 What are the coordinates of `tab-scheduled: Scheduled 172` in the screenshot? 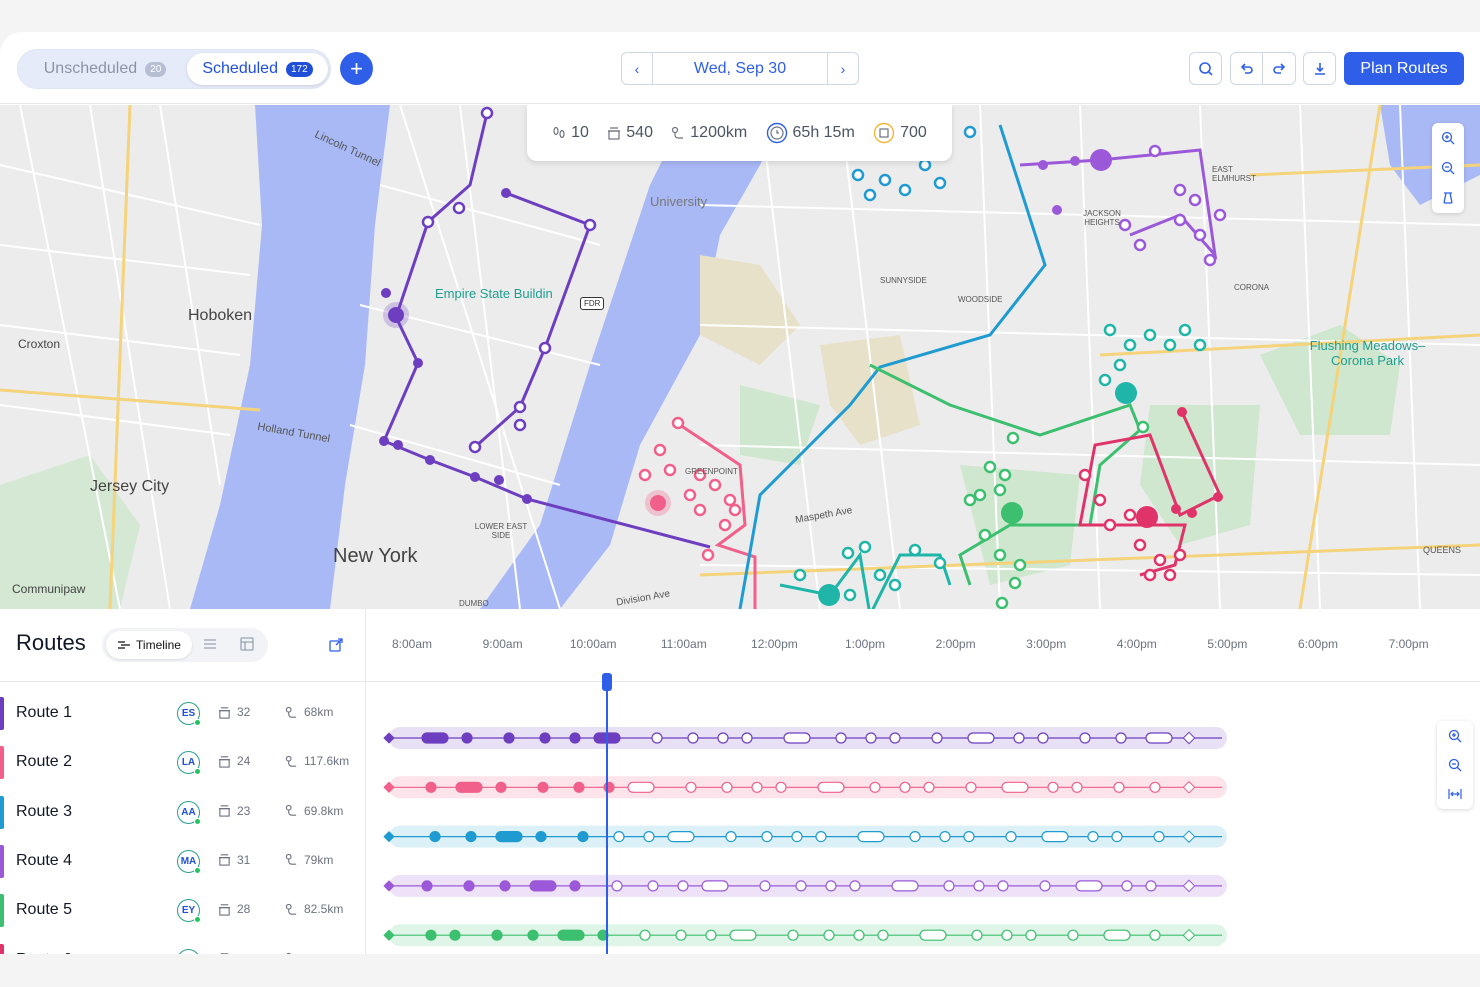 It's located at (257, 69).